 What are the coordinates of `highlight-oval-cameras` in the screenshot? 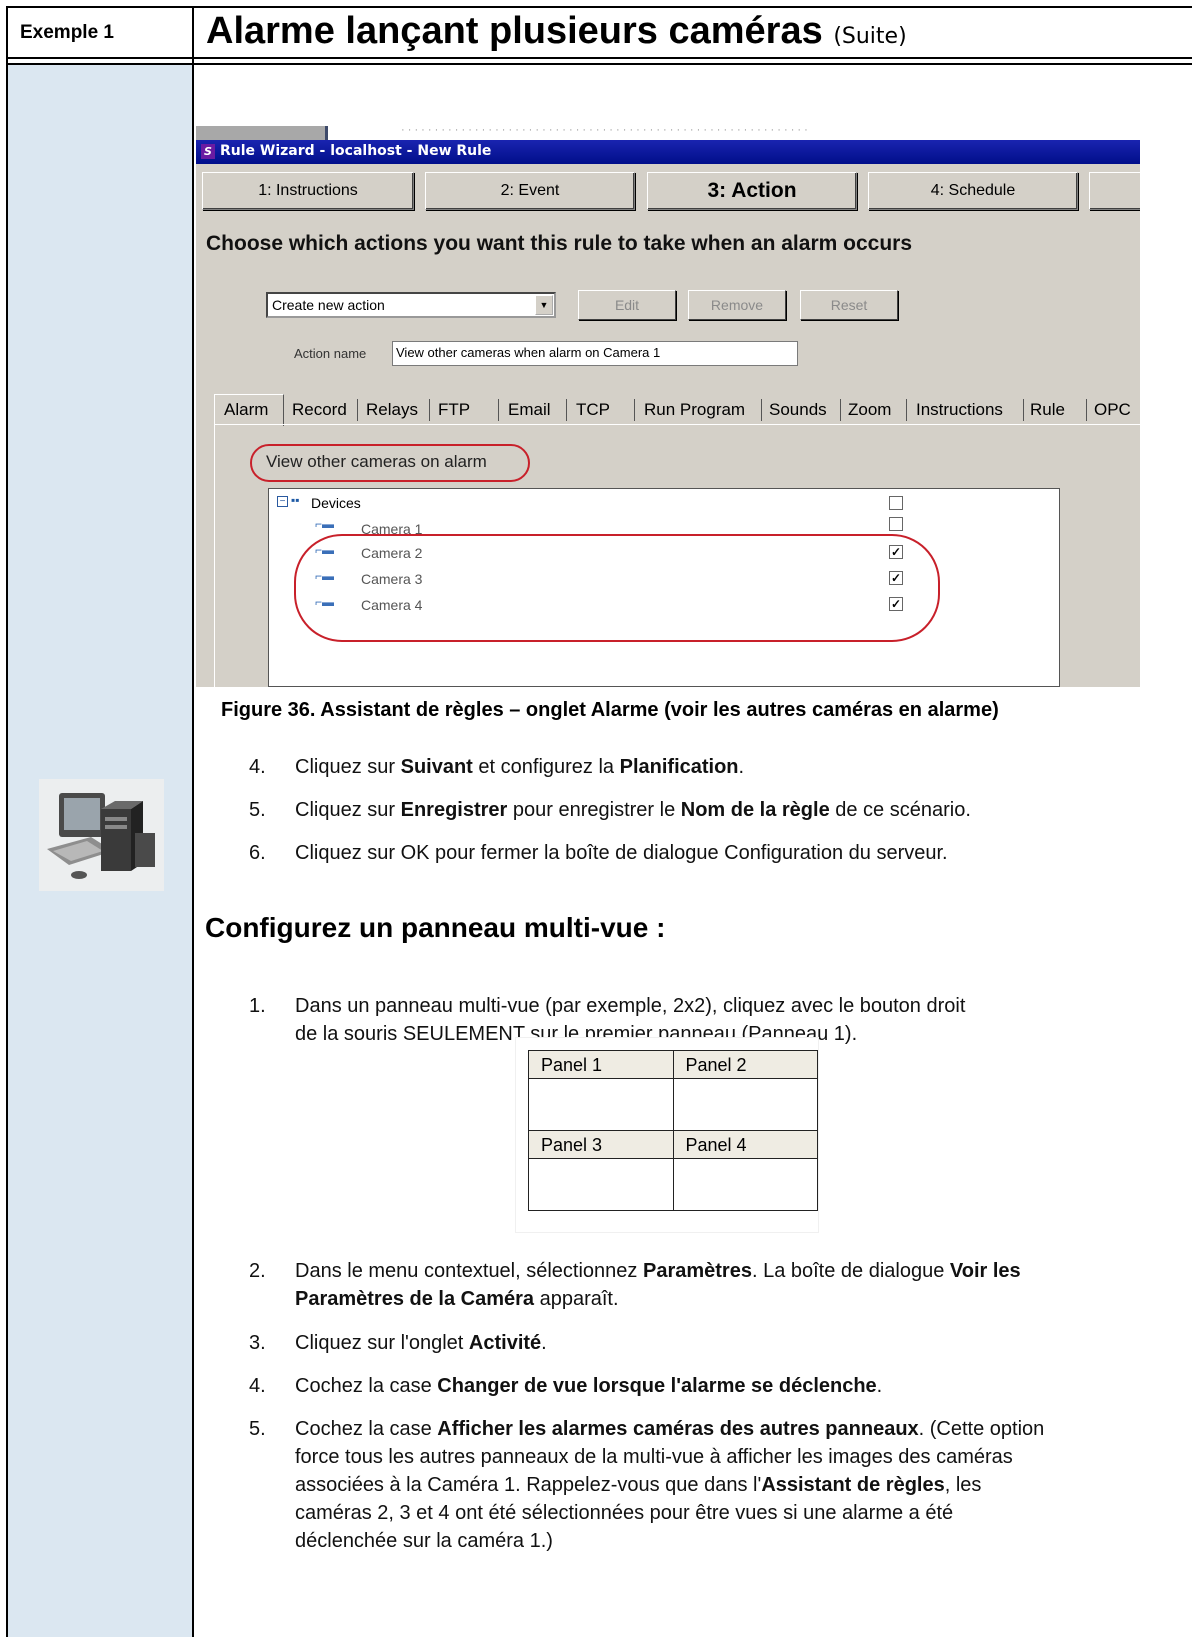 It's located at (617, 588).